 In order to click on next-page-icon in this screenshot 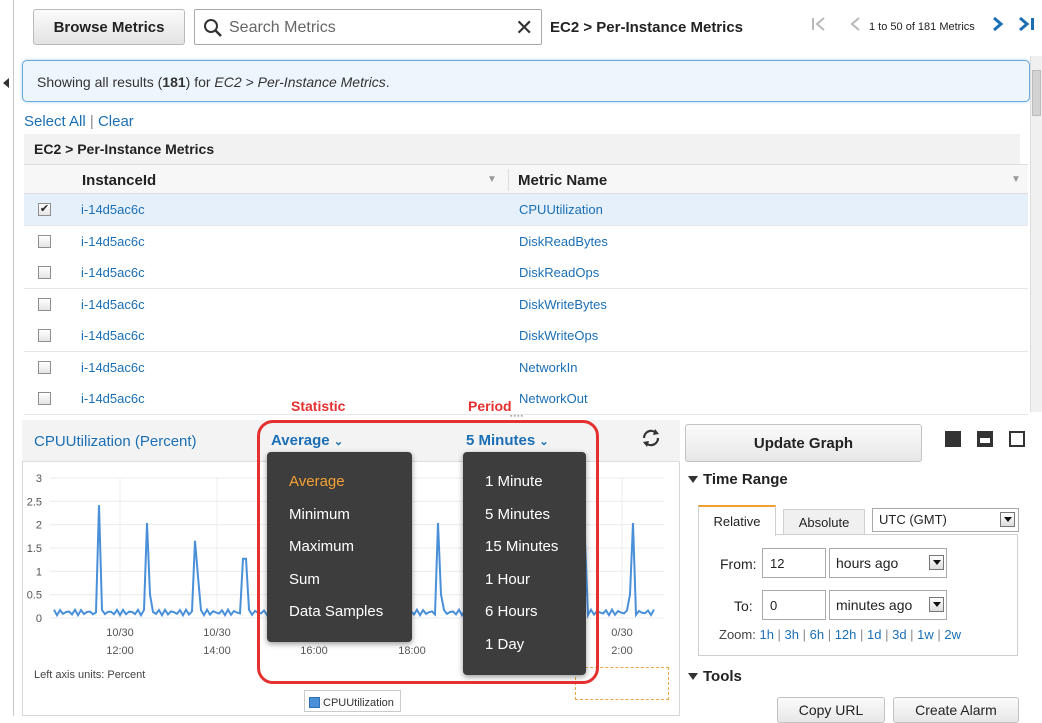, I will do `click(998, 24)`.